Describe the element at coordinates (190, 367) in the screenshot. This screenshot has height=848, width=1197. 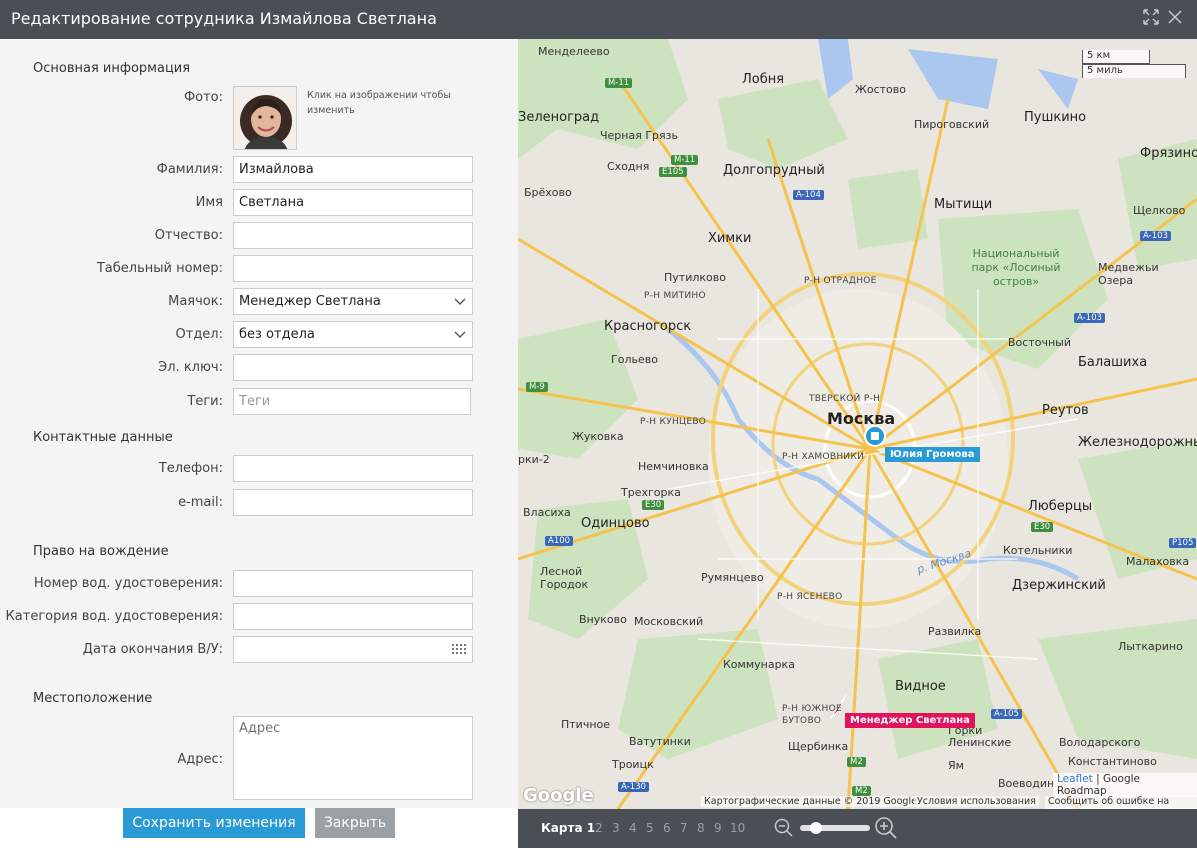
I see `ekey-label: Эл. ключ:` at that location.